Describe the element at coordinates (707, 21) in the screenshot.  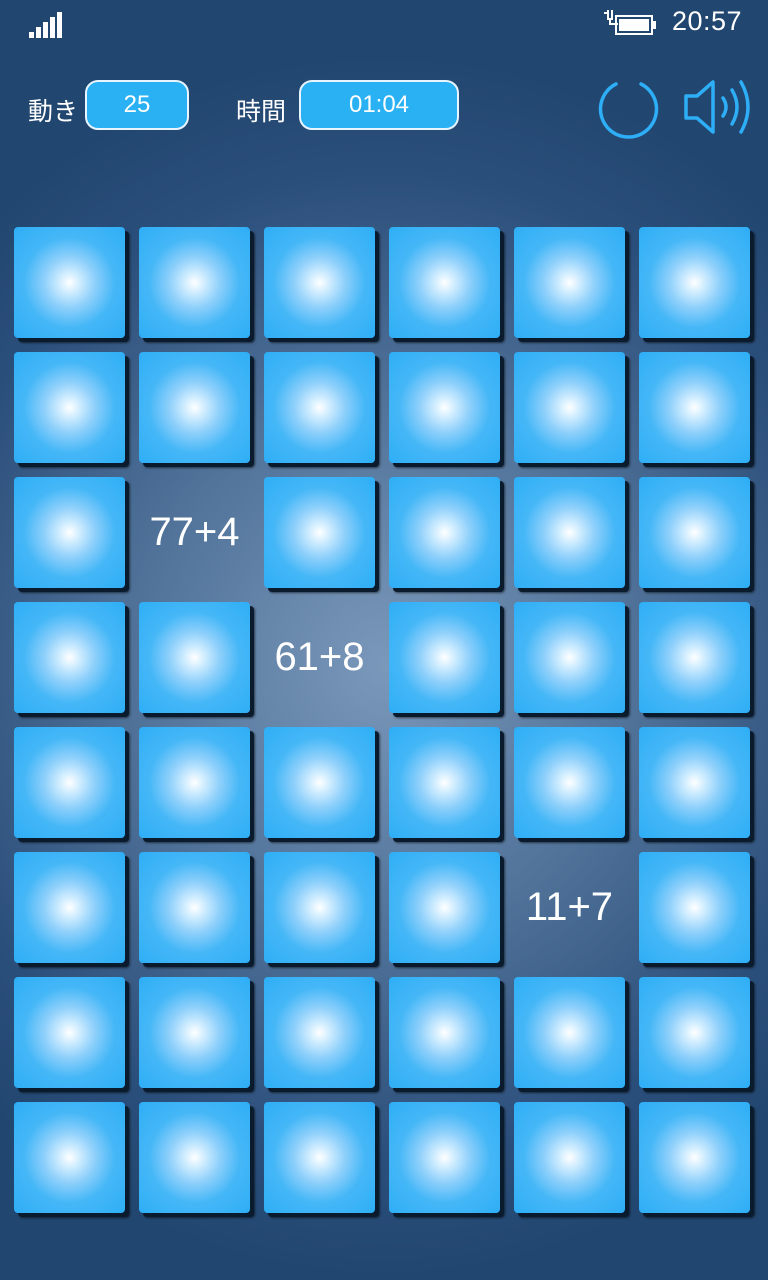
I see `clock: 20:57` at that location.